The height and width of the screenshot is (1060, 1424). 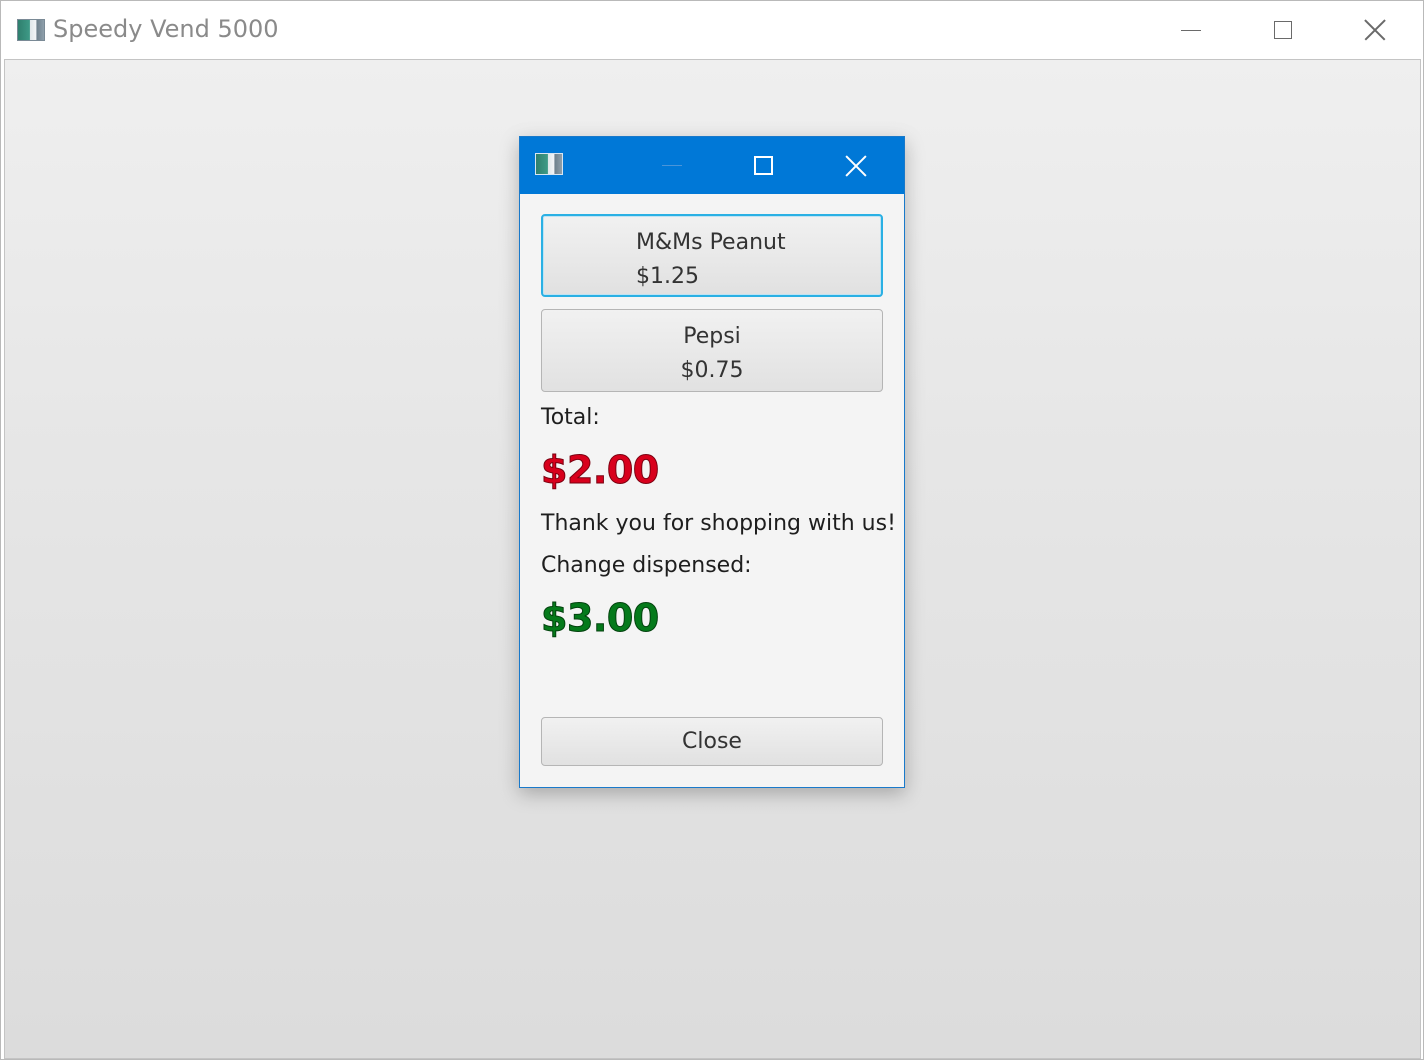 I want to click on change-label: Change dispensed:, so click(x=646, y=565).